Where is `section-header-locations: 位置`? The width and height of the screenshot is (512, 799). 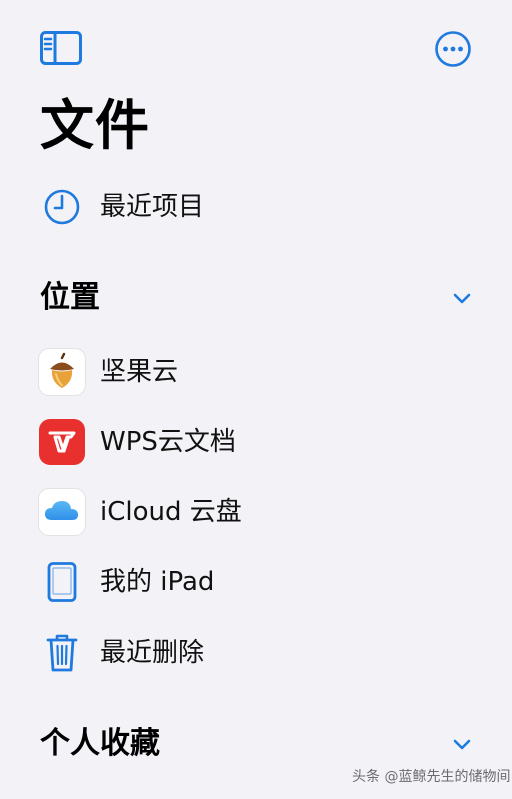
section-header-locations: 位置 is located at coordinates (256, 298).